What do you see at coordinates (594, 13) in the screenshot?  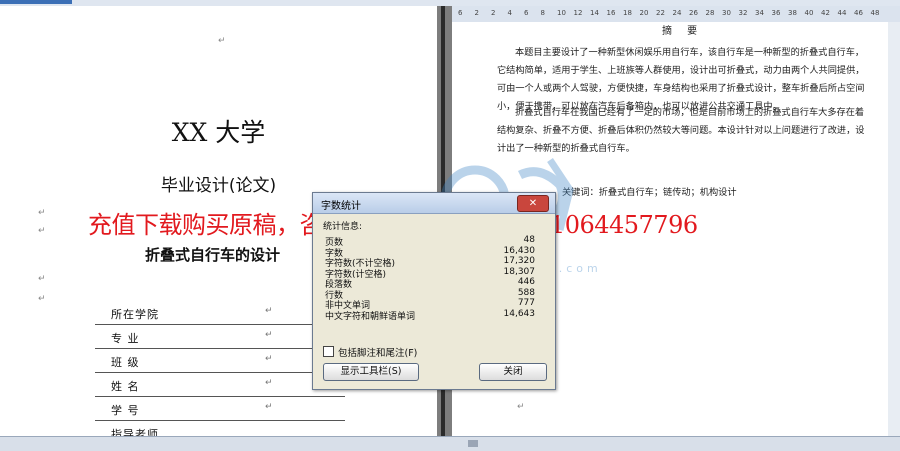 I see `ruler-tick: 14` at bounding box center [594, 13].